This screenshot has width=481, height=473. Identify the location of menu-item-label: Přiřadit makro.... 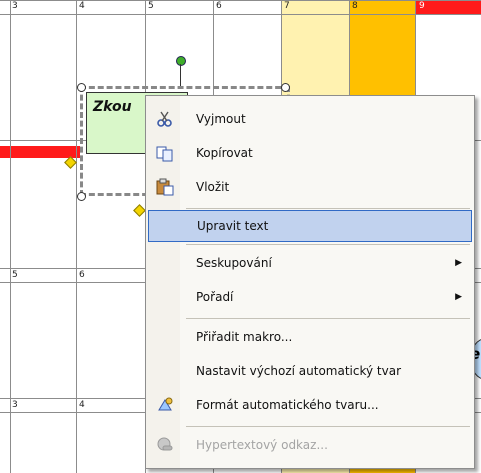
(244, 337).